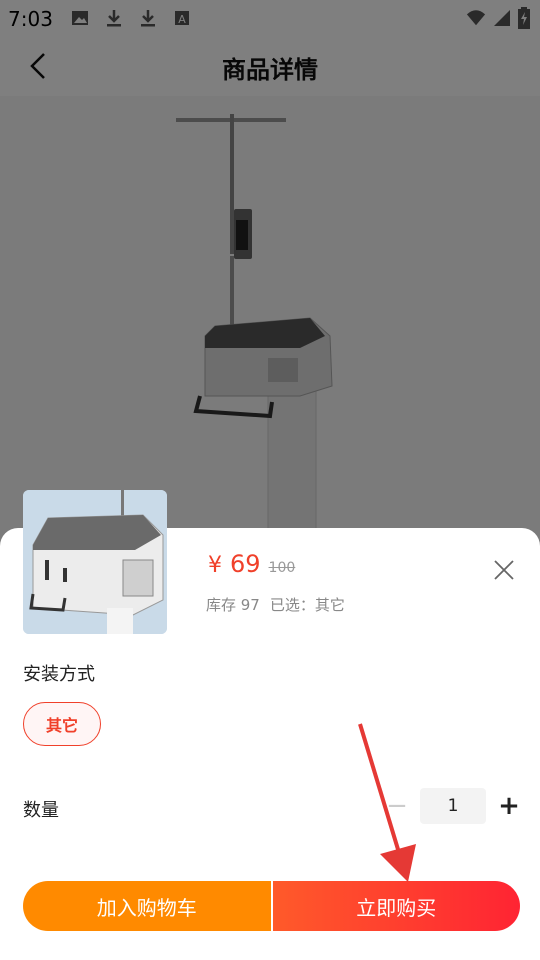 This screenshot has width=540, height=960. I want to click on increase-quantity-button: +, so click(509, 806).